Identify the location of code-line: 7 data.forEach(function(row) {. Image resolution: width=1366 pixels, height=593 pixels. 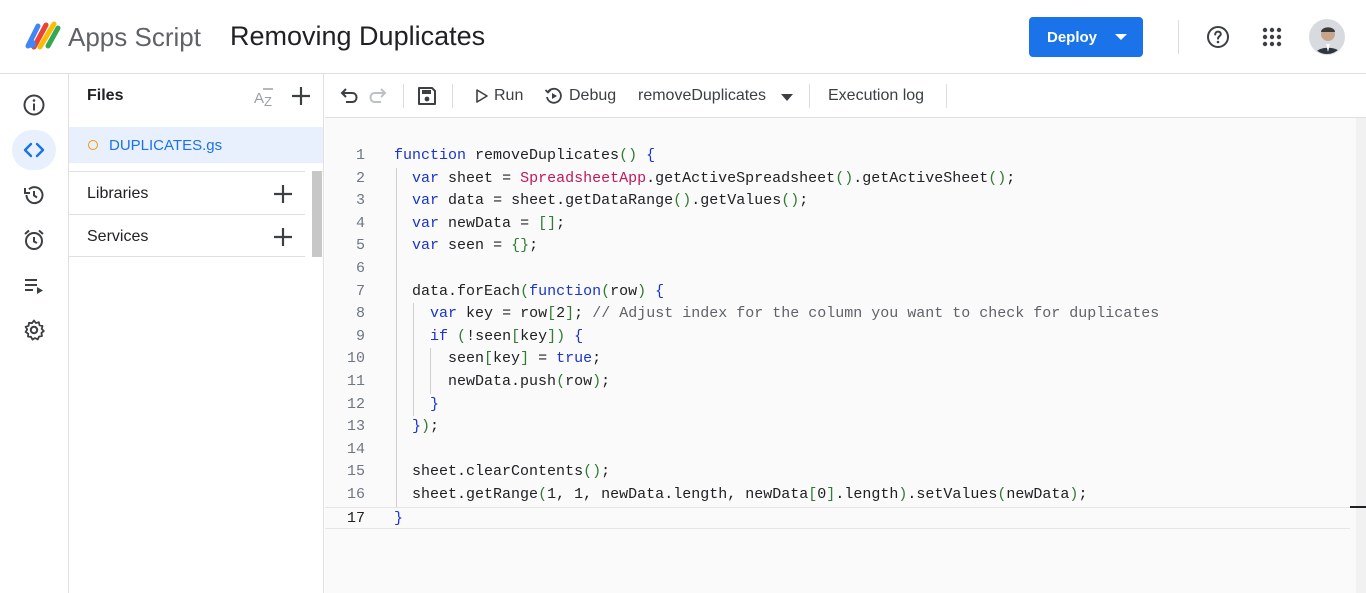
(837, 292).